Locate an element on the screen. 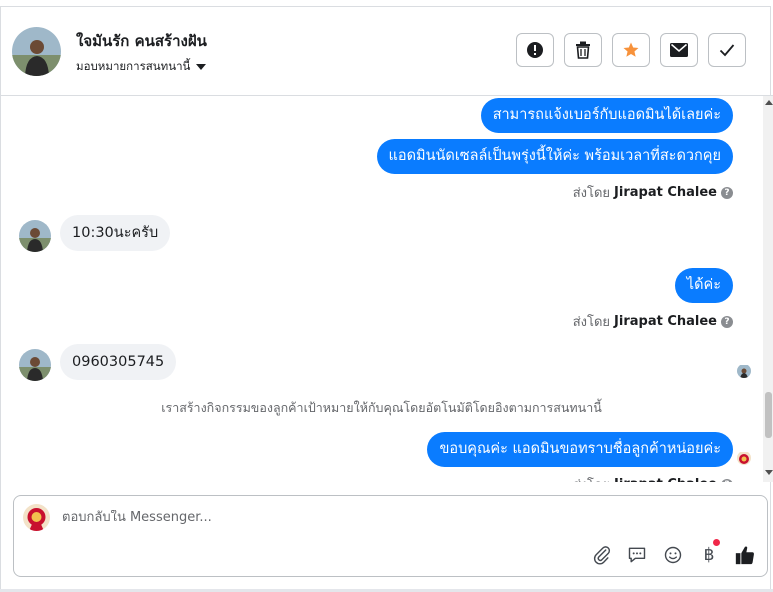  chat-bubble-icon is located at coordinates (637, 555).